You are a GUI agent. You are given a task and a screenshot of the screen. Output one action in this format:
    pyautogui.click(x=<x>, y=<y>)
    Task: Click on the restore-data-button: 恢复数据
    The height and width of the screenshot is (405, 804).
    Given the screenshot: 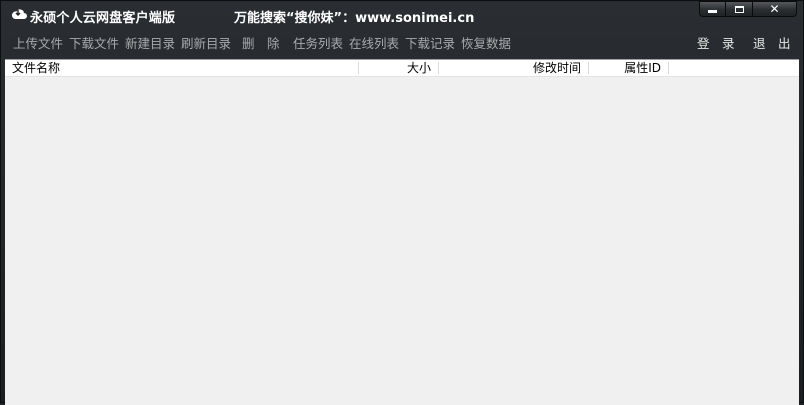 What is the action you would take?
    pyautogui.click(x=486, y=42)
    